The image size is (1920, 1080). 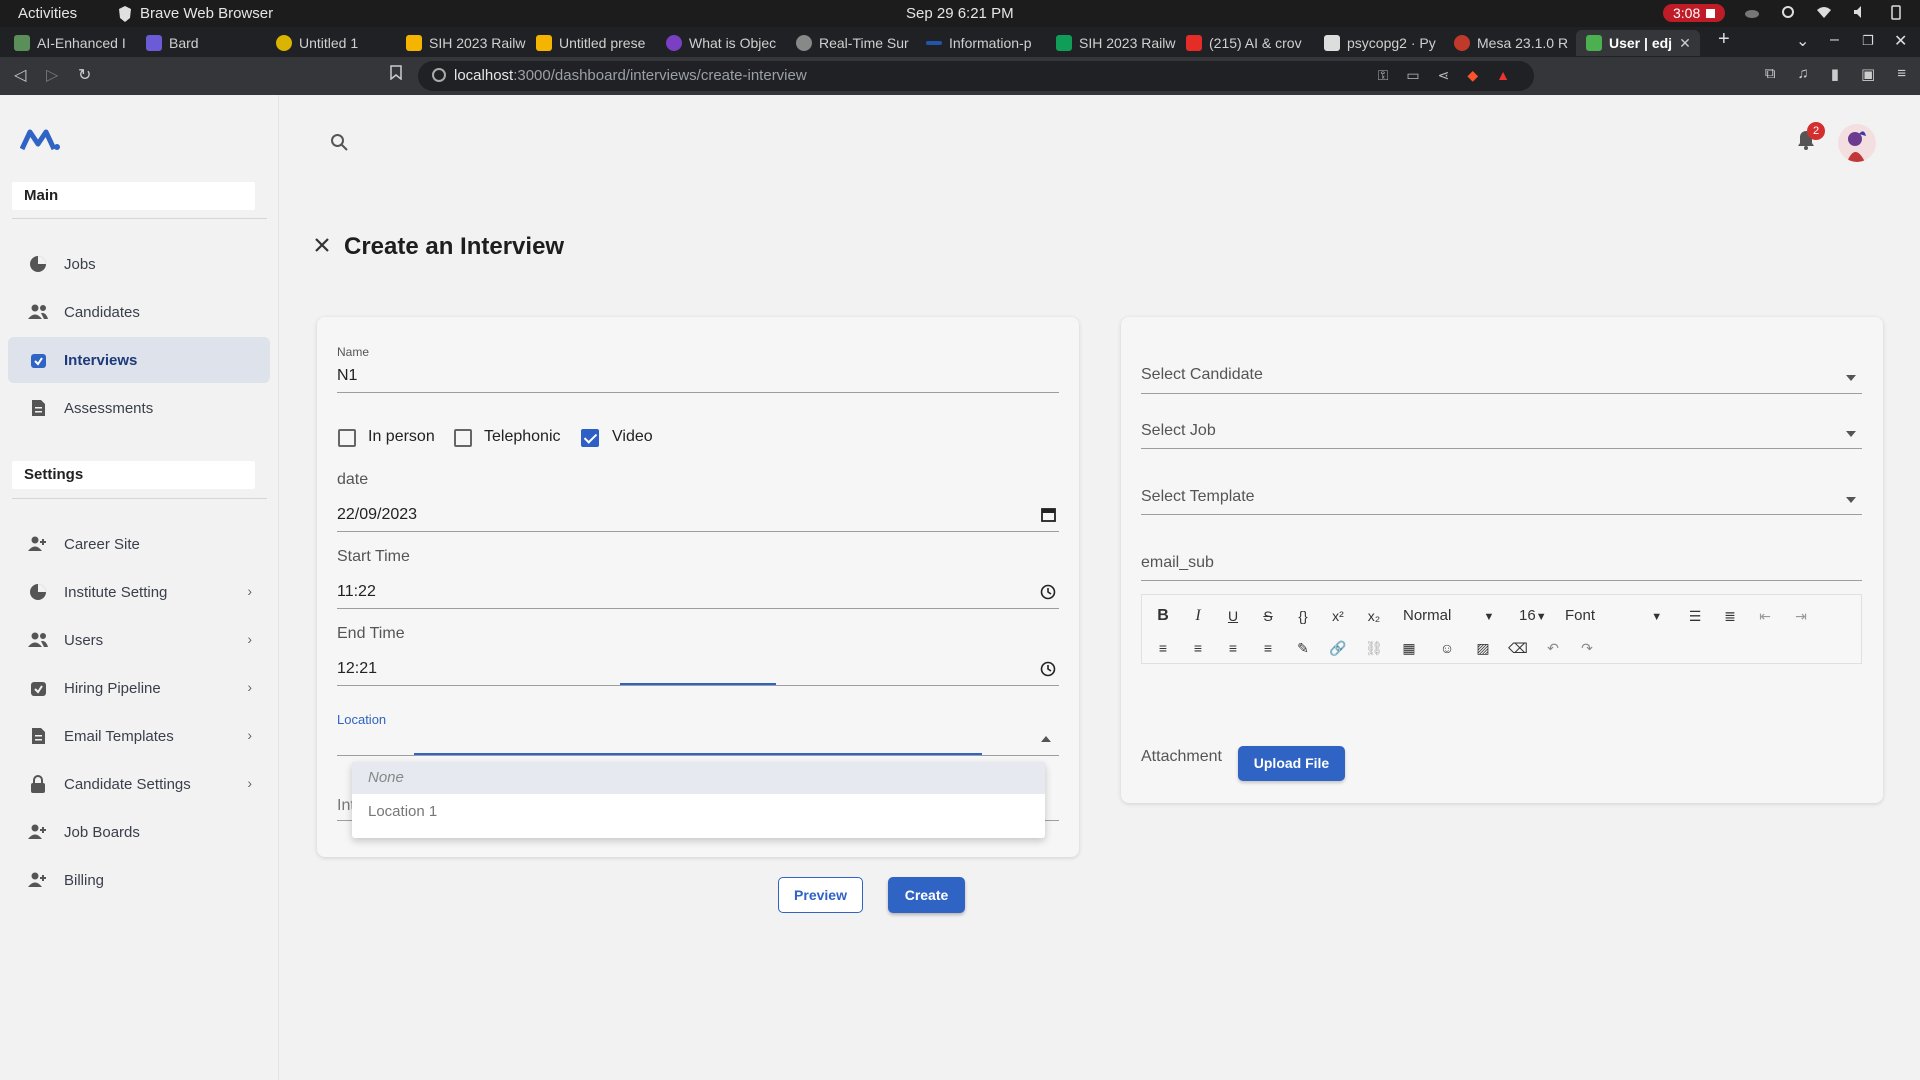 I want to click on select-job: Select Job, so click(x=1501, y=436).